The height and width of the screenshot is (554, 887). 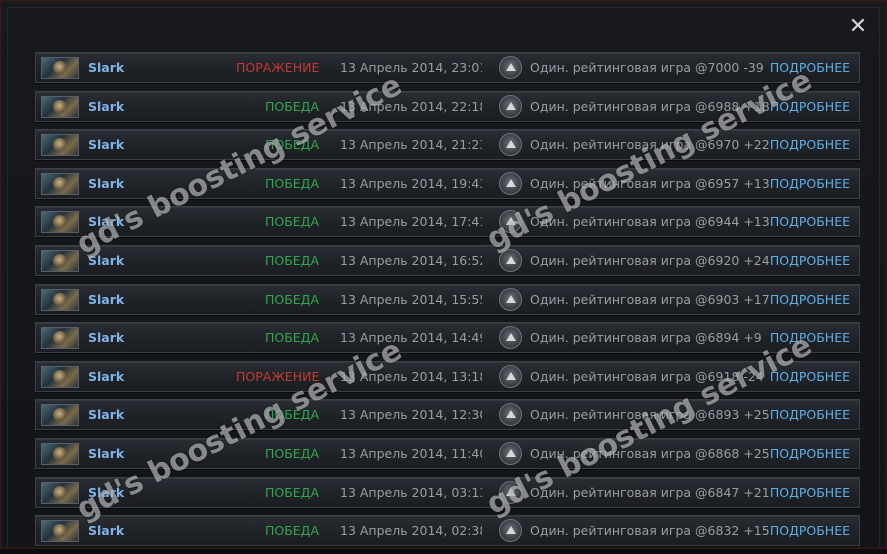 What do you see at coordinates (646, 338) in the screenshot?
I see `match-mode: Один. рейтинговая игра @6894 +9` at bounding box center [646, 338].